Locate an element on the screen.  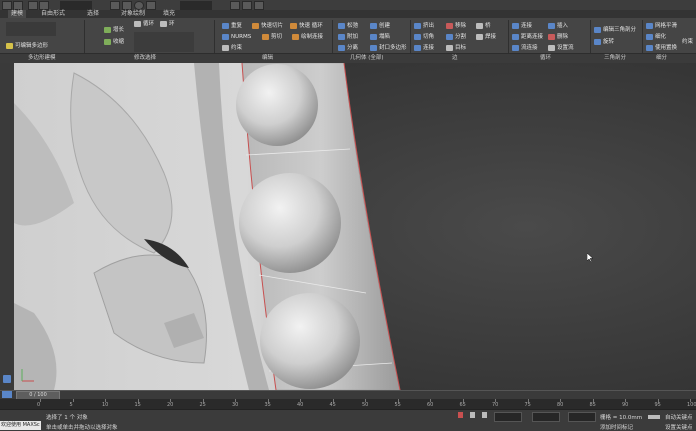
grid-size: 栅格 = 10.0mm is located at coordinates (621, 418).